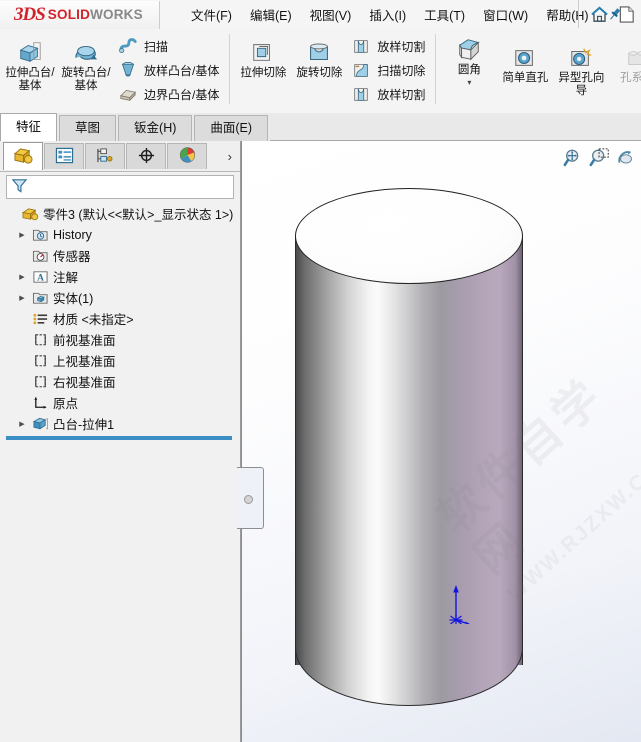  I want to click on hole-wizard-button: 异型孔向导, so click(581, 64).